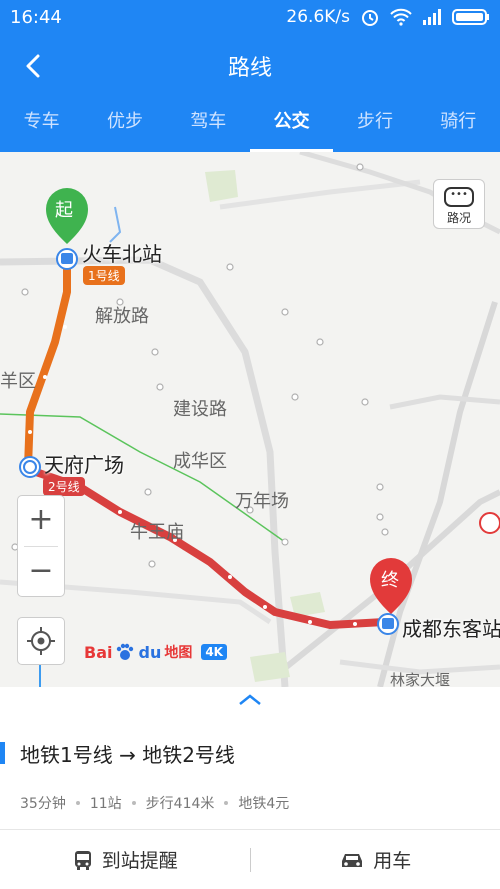  I want to click on locate-icon, so click(41, 641).